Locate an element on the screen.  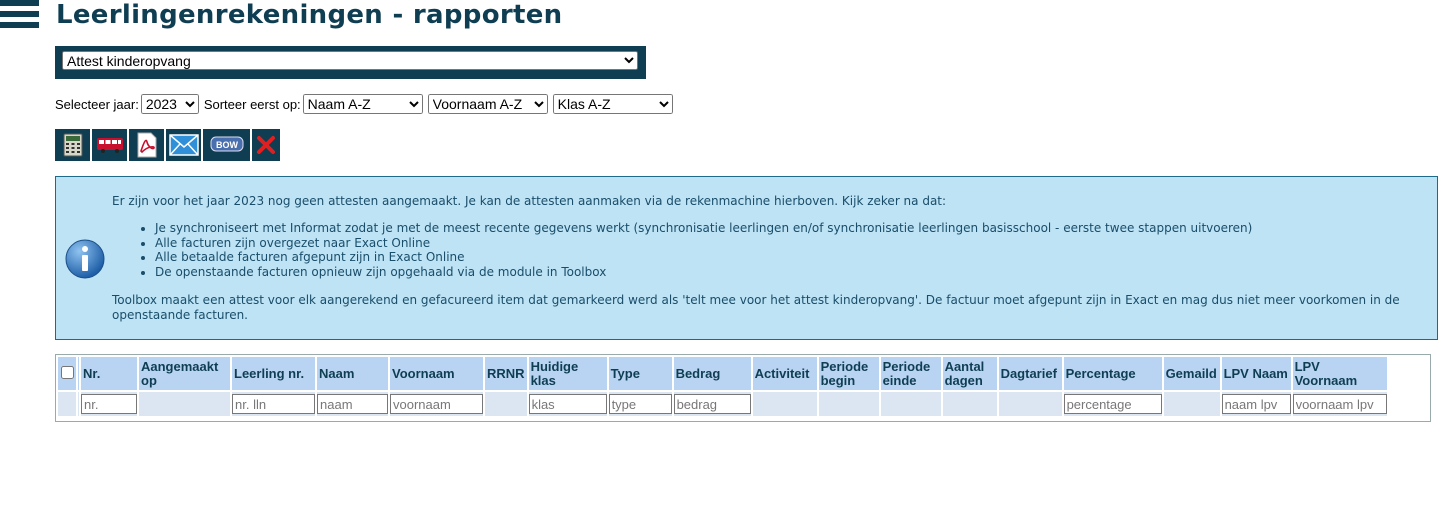
select-all-cell is located at coordinates (67, 373).